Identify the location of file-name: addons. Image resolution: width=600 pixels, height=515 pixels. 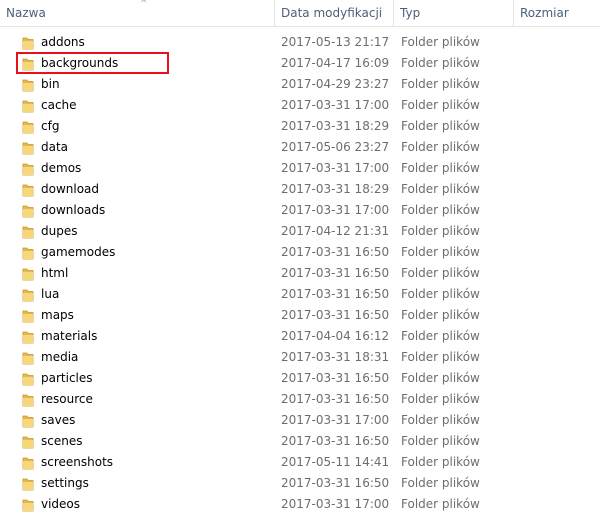
(63, 42).